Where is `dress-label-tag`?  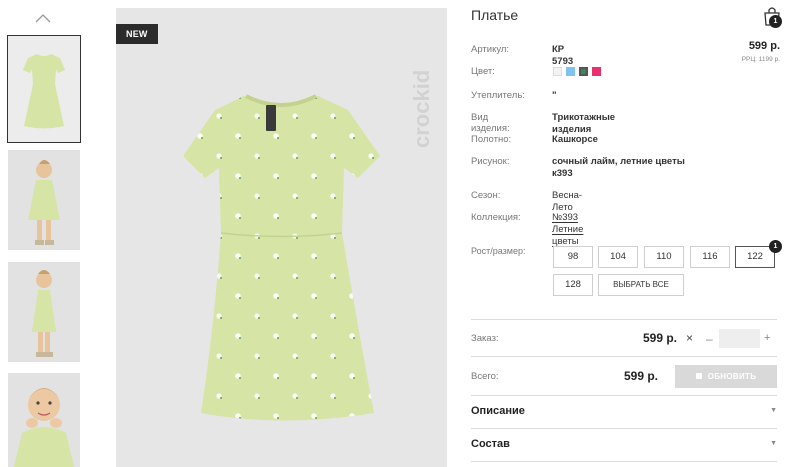 dress-label-tag is located at coordinates (271, 118).